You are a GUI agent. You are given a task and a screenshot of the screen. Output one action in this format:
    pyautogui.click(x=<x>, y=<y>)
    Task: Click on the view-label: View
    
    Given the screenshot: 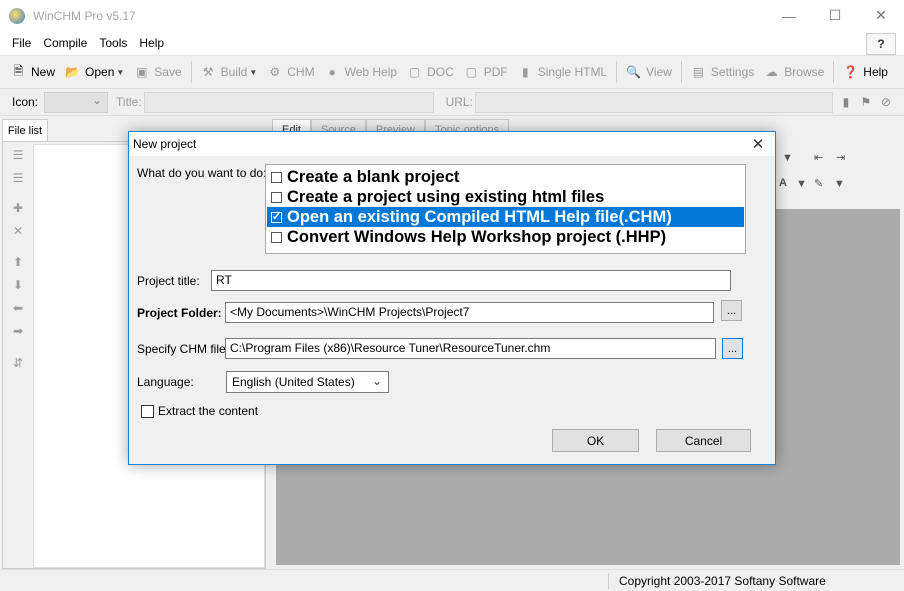 What is the action you would take?
    pyautogui.click(x=659, y=72)
    